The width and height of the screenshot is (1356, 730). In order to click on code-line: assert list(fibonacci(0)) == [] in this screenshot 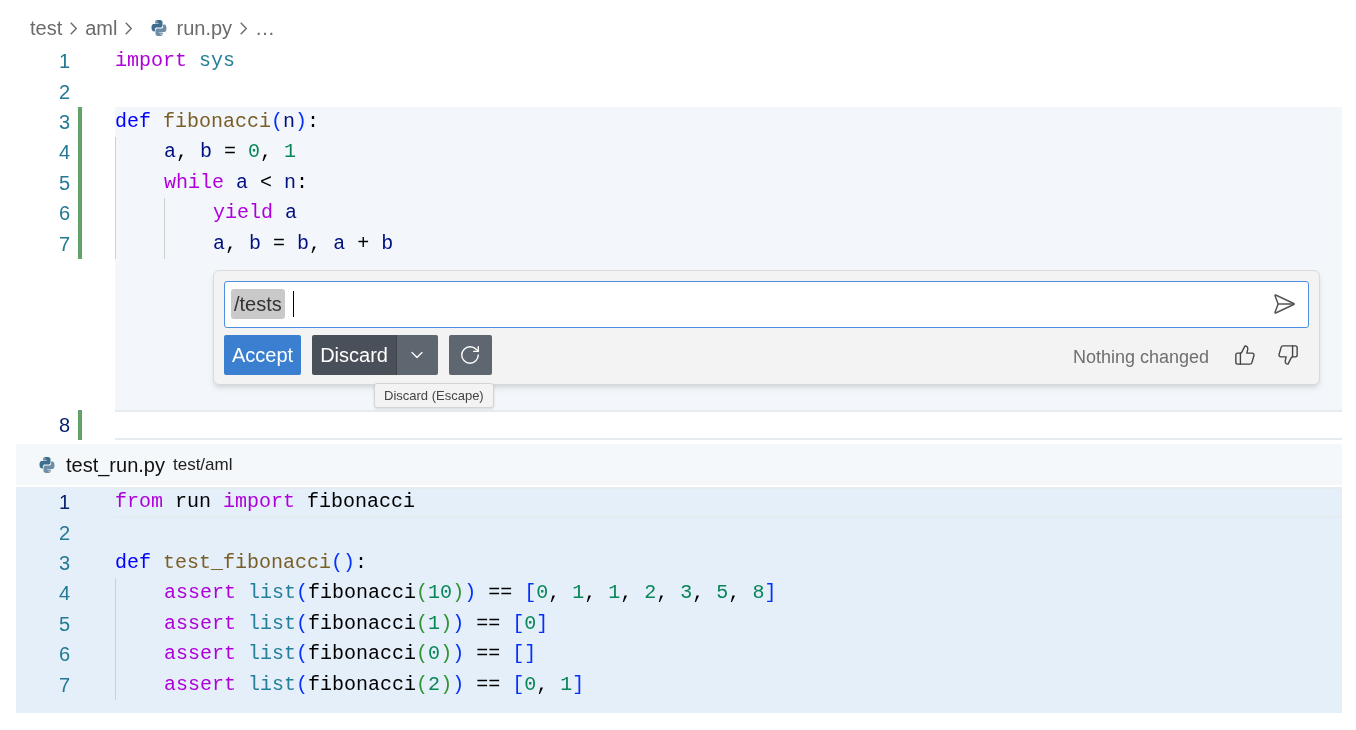, I will do `click(326, 654)`.